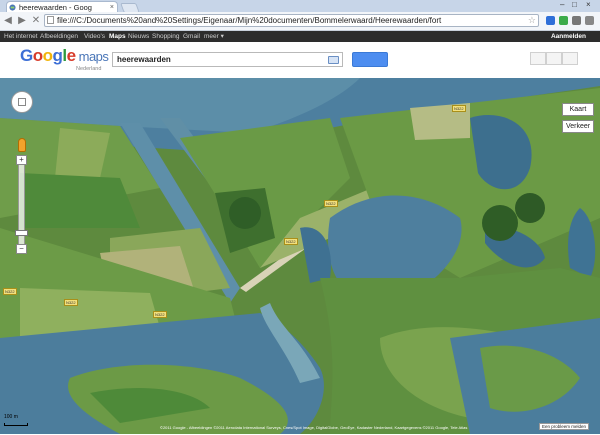 This screenshot has width=600, height=435. I want to click on favicon-icon, so click(12, 7).